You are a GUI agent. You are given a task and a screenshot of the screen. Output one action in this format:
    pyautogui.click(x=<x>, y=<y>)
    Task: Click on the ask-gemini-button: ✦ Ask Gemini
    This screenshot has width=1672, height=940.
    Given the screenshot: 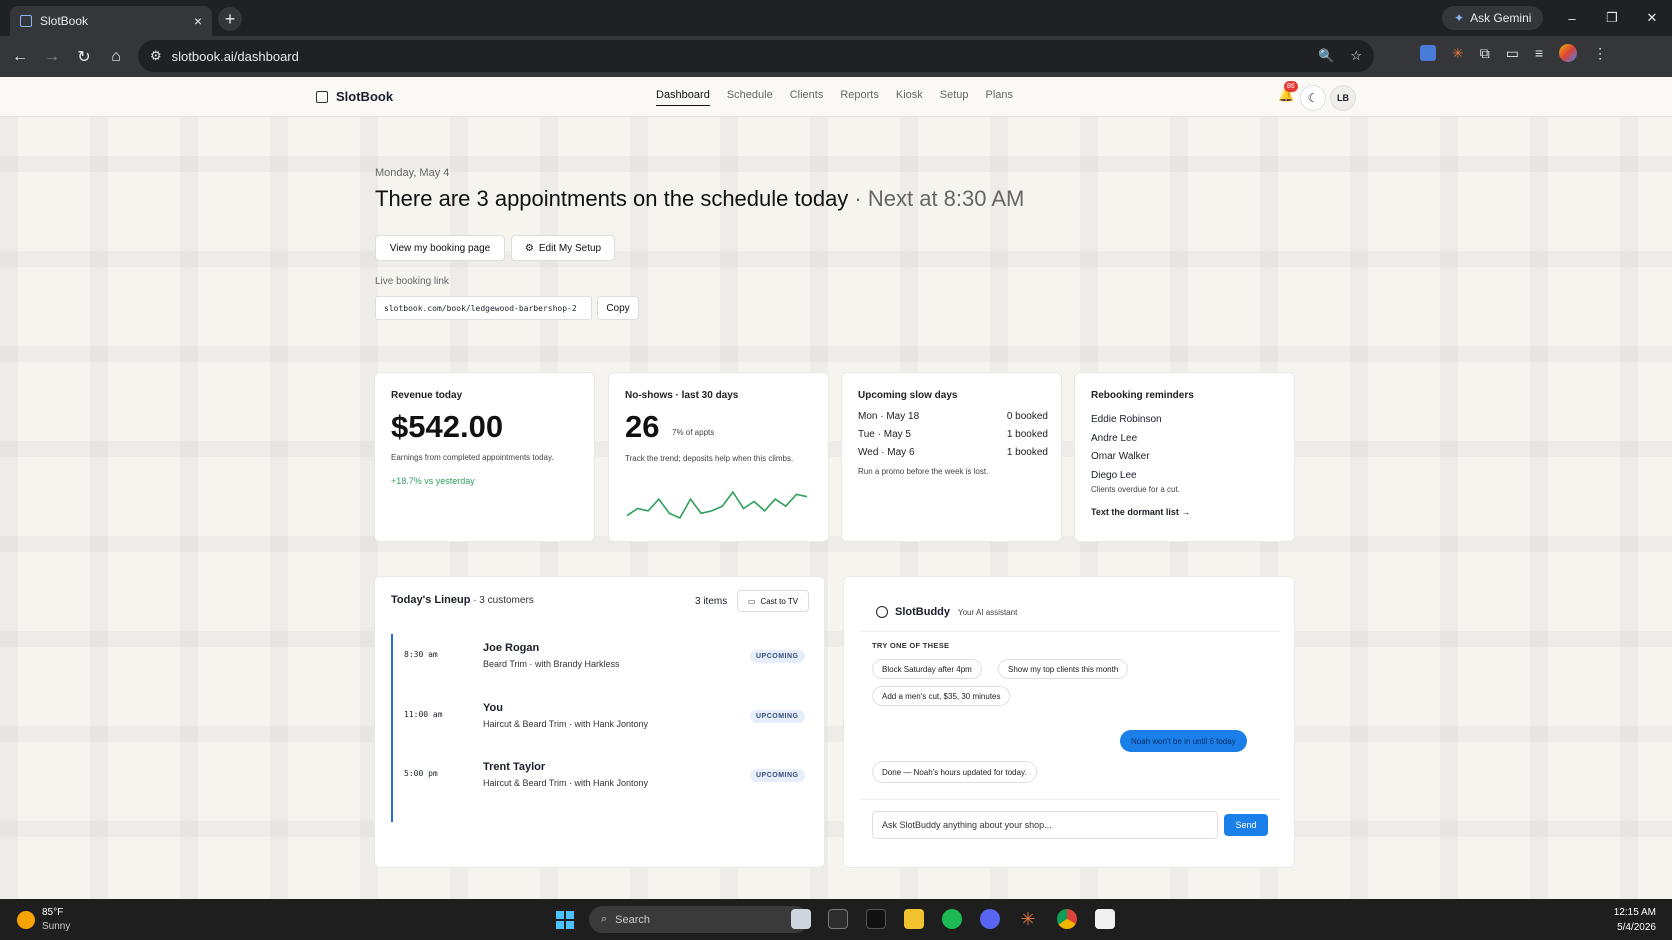 What is the action you would take?
    pyautogui.click(x=1493, y=18)
    